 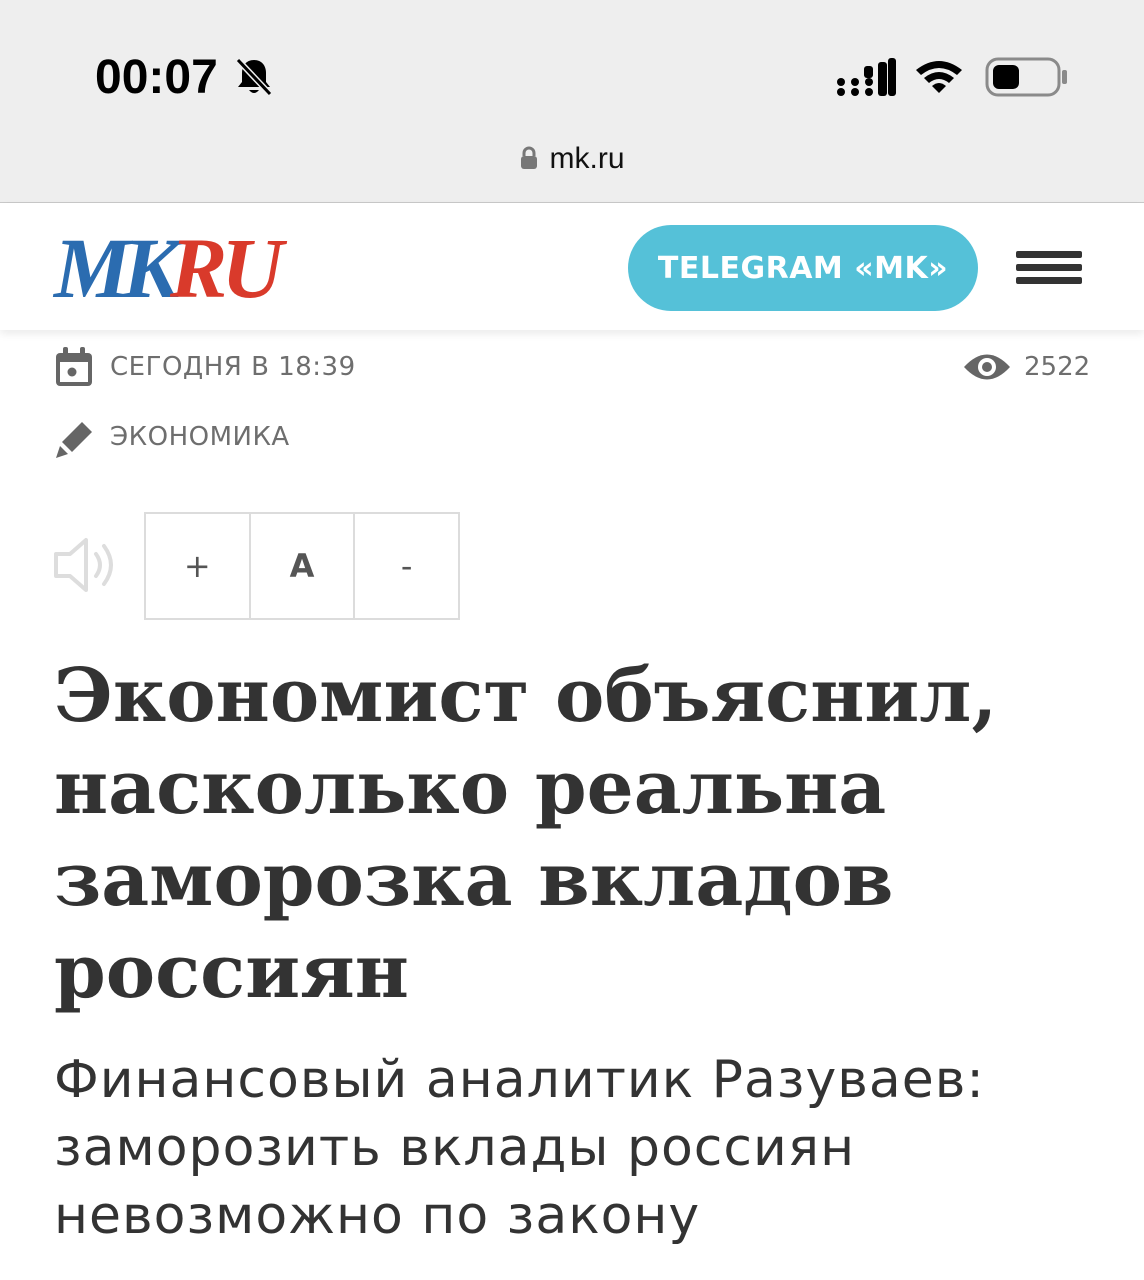 I want to click on font-decrease-button: -, so click(x=406, y=566).